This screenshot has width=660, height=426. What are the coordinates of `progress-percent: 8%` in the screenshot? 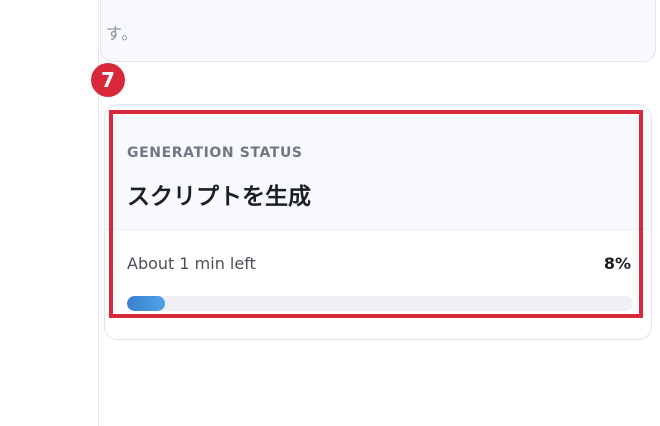 It's located at (617, 263).